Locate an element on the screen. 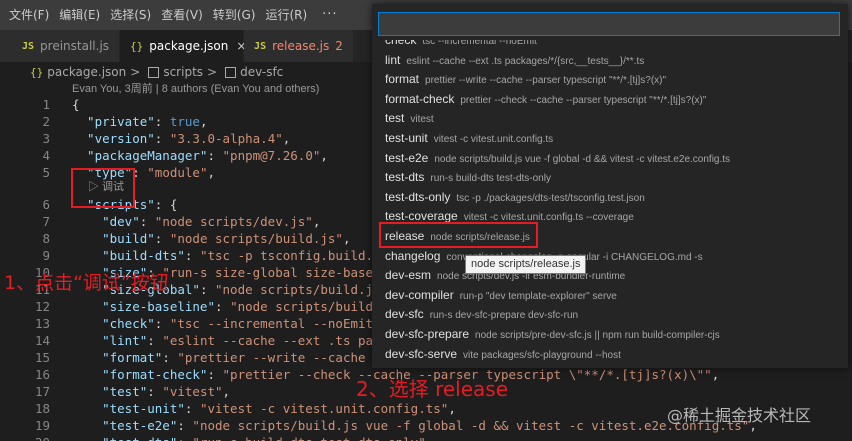  menu-view: 查看(V) is located at coordinates (182, 15).